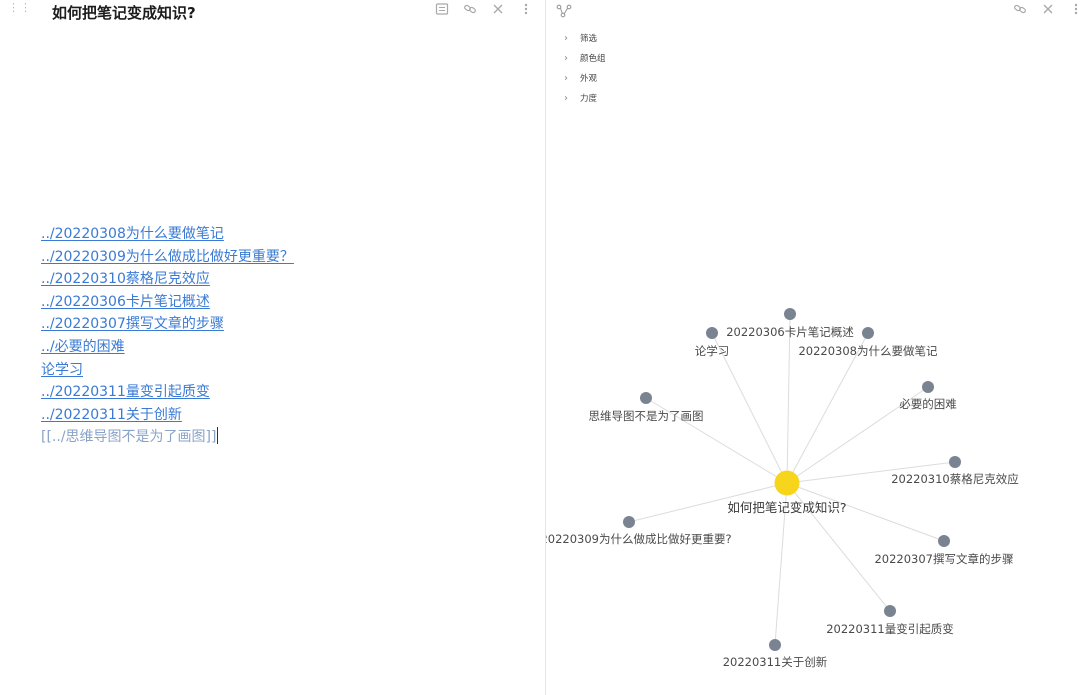 This screenshot has width=1080, height=695. I want to click on graph-node-label: 论学习, so click(712, 351).